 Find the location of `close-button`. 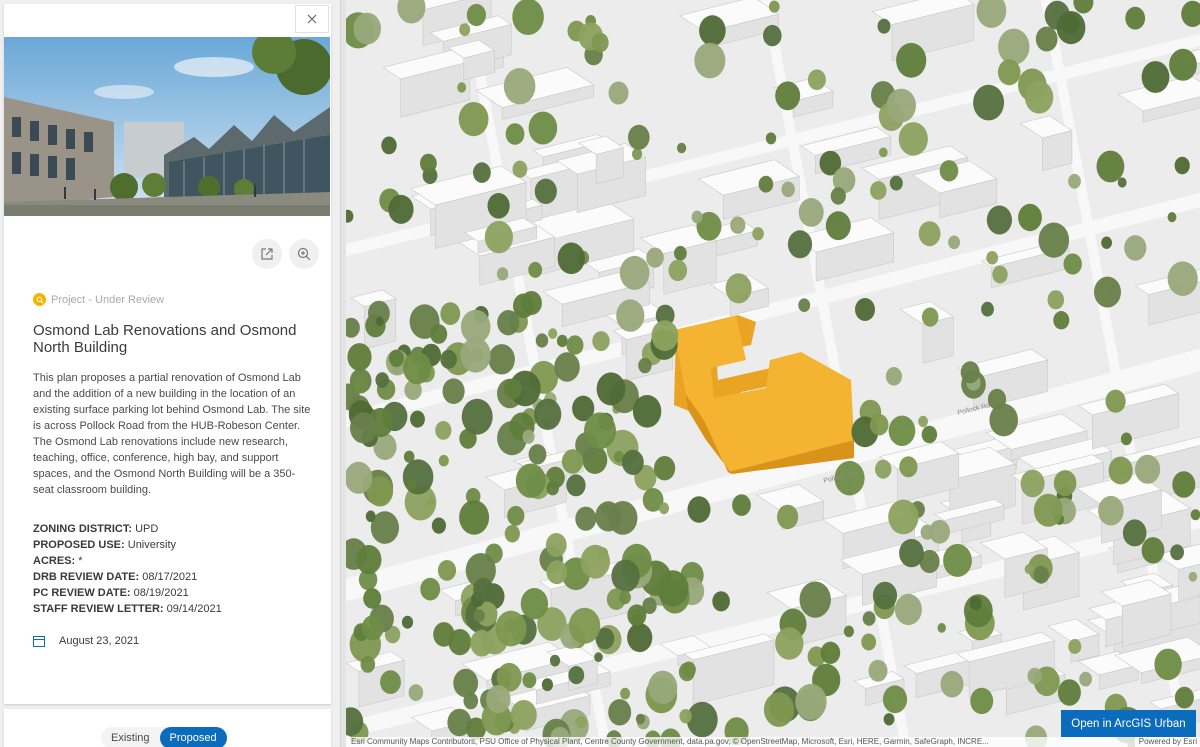

close-button is located at coordinates (312, 19).